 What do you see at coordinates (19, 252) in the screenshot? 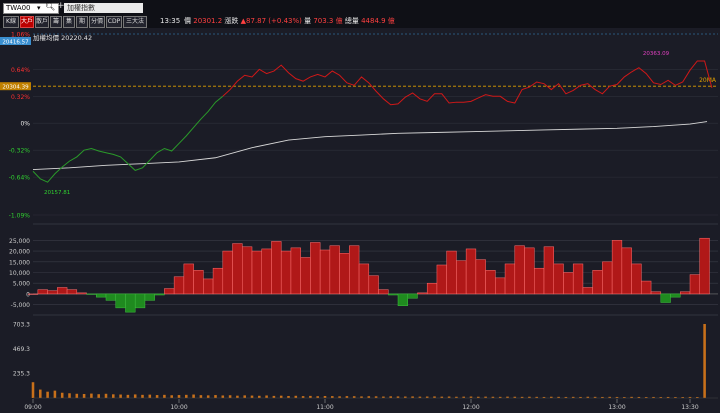
I see `bar-y-tick: 20,000` at bounding box center [19, 252].